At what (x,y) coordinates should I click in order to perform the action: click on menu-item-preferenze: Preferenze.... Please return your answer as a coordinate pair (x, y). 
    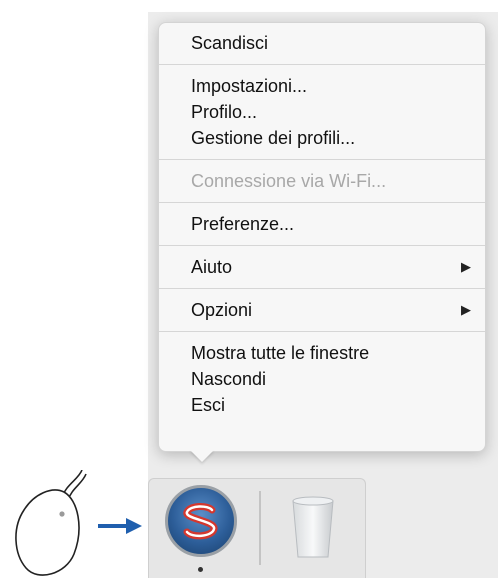
    Looking at the image, I should click on (322, 224).